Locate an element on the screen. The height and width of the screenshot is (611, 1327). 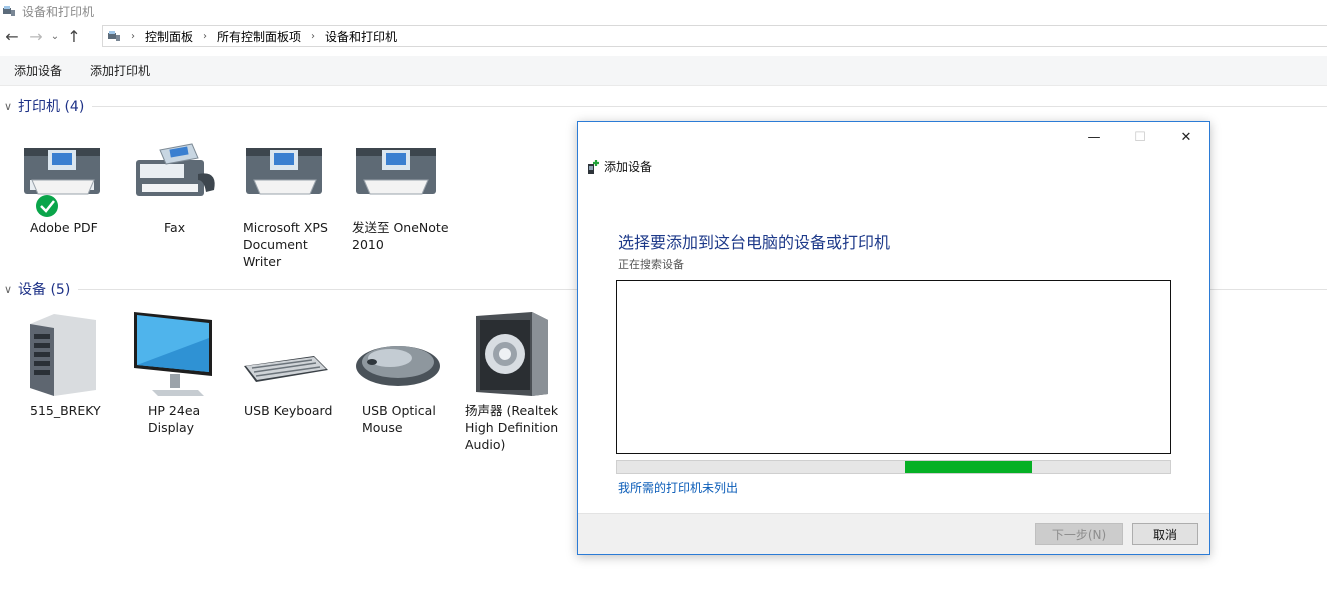
device-speaker: 扬声器 (Realtek High Definition Audio) is located at coordinates (518, 385).